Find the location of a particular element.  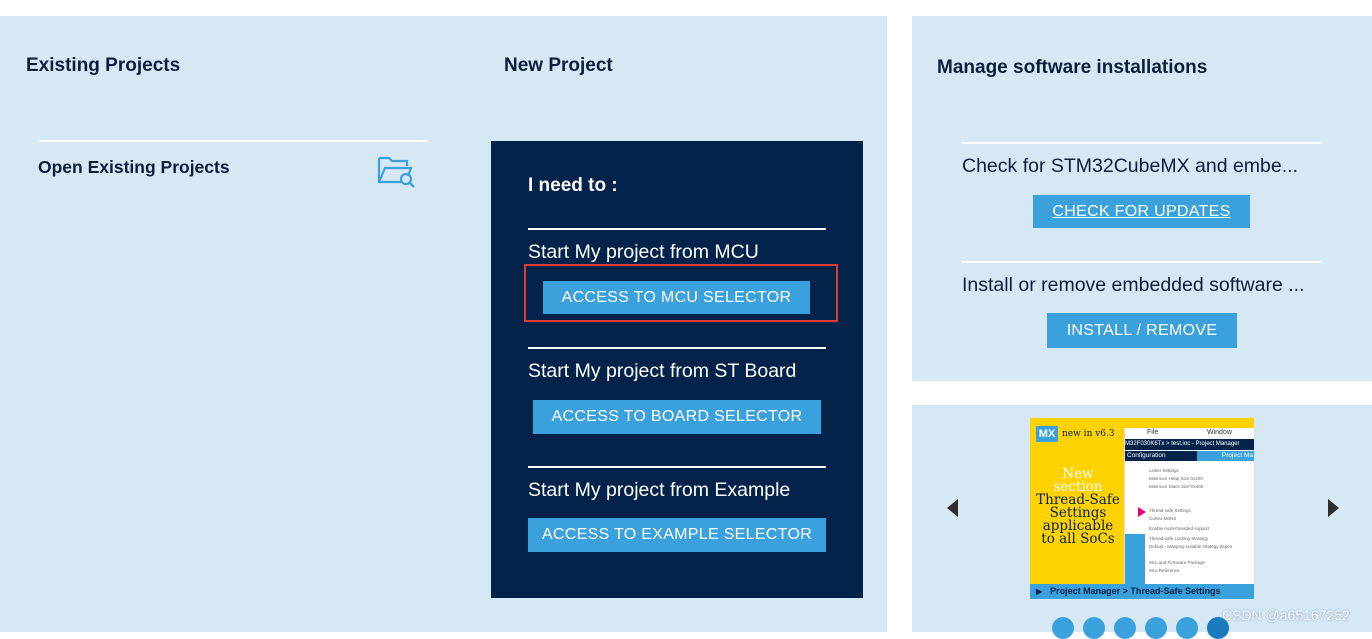

watermark: CSDN @a65167252 is located at coordinates (1286, 615).